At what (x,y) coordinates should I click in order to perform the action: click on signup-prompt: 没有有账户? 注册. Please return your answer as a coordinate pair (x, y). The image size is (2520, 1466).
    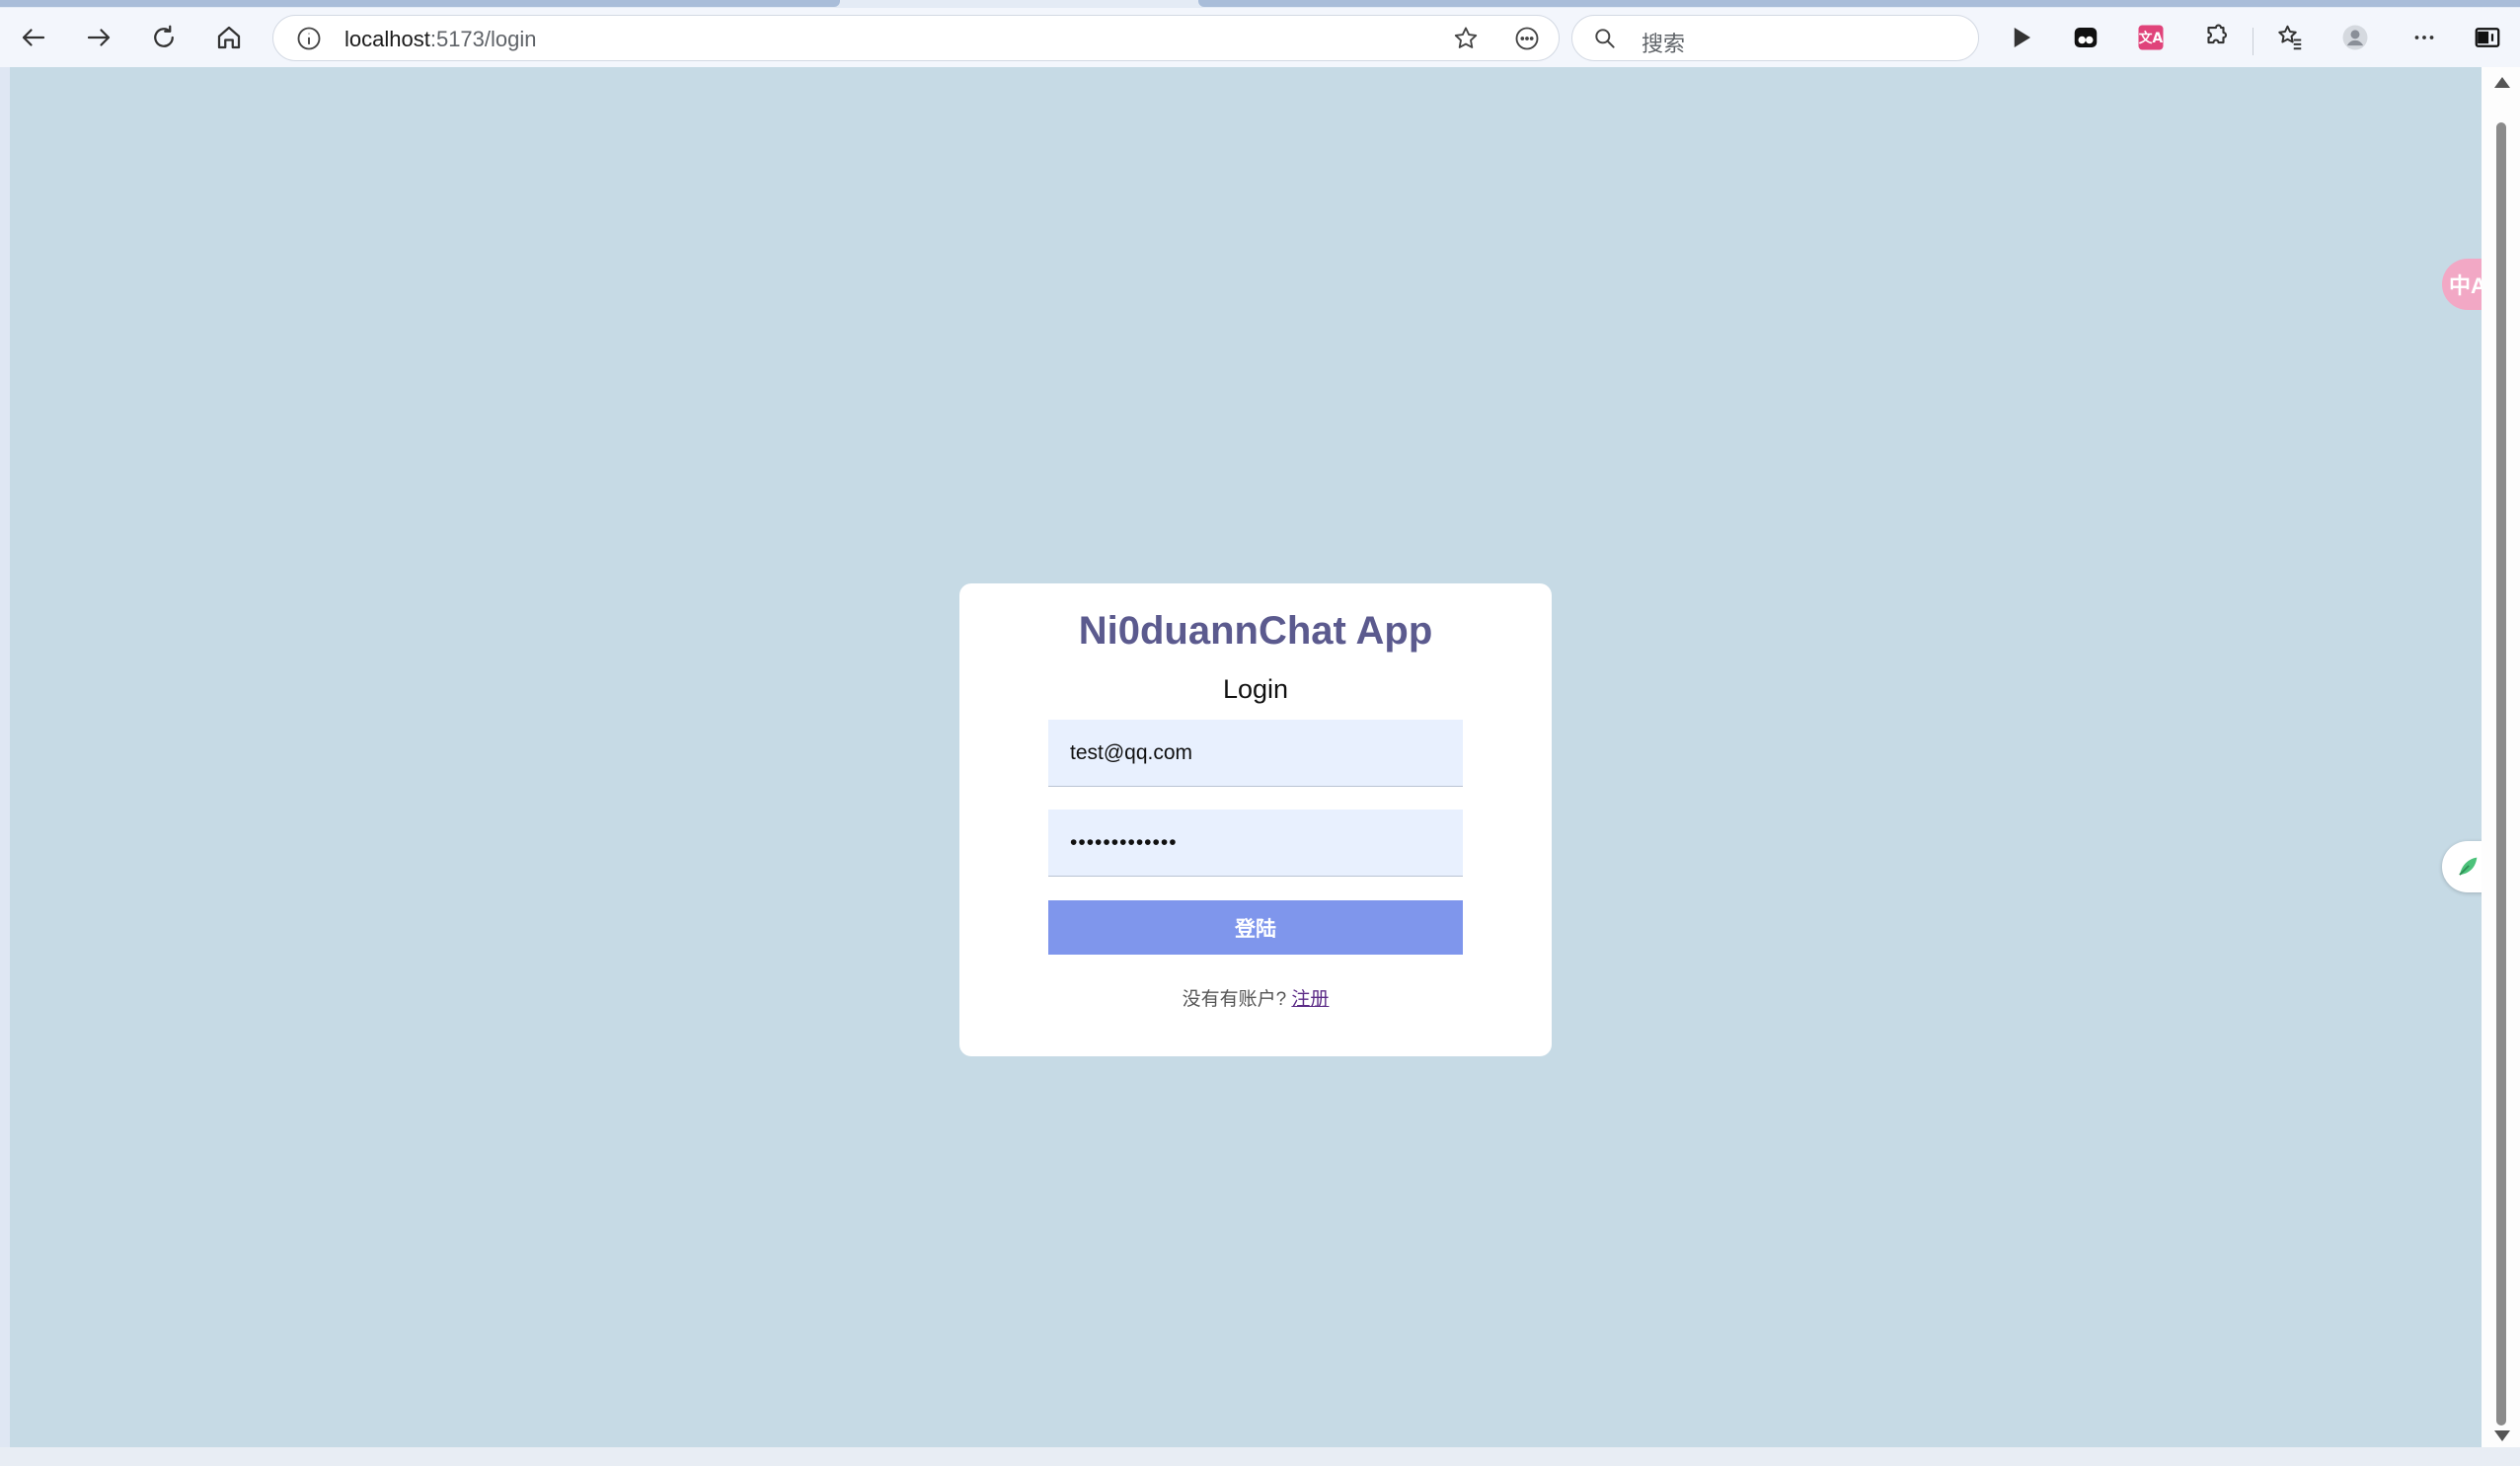
    Looking at the image, I should click on (1255, 997).